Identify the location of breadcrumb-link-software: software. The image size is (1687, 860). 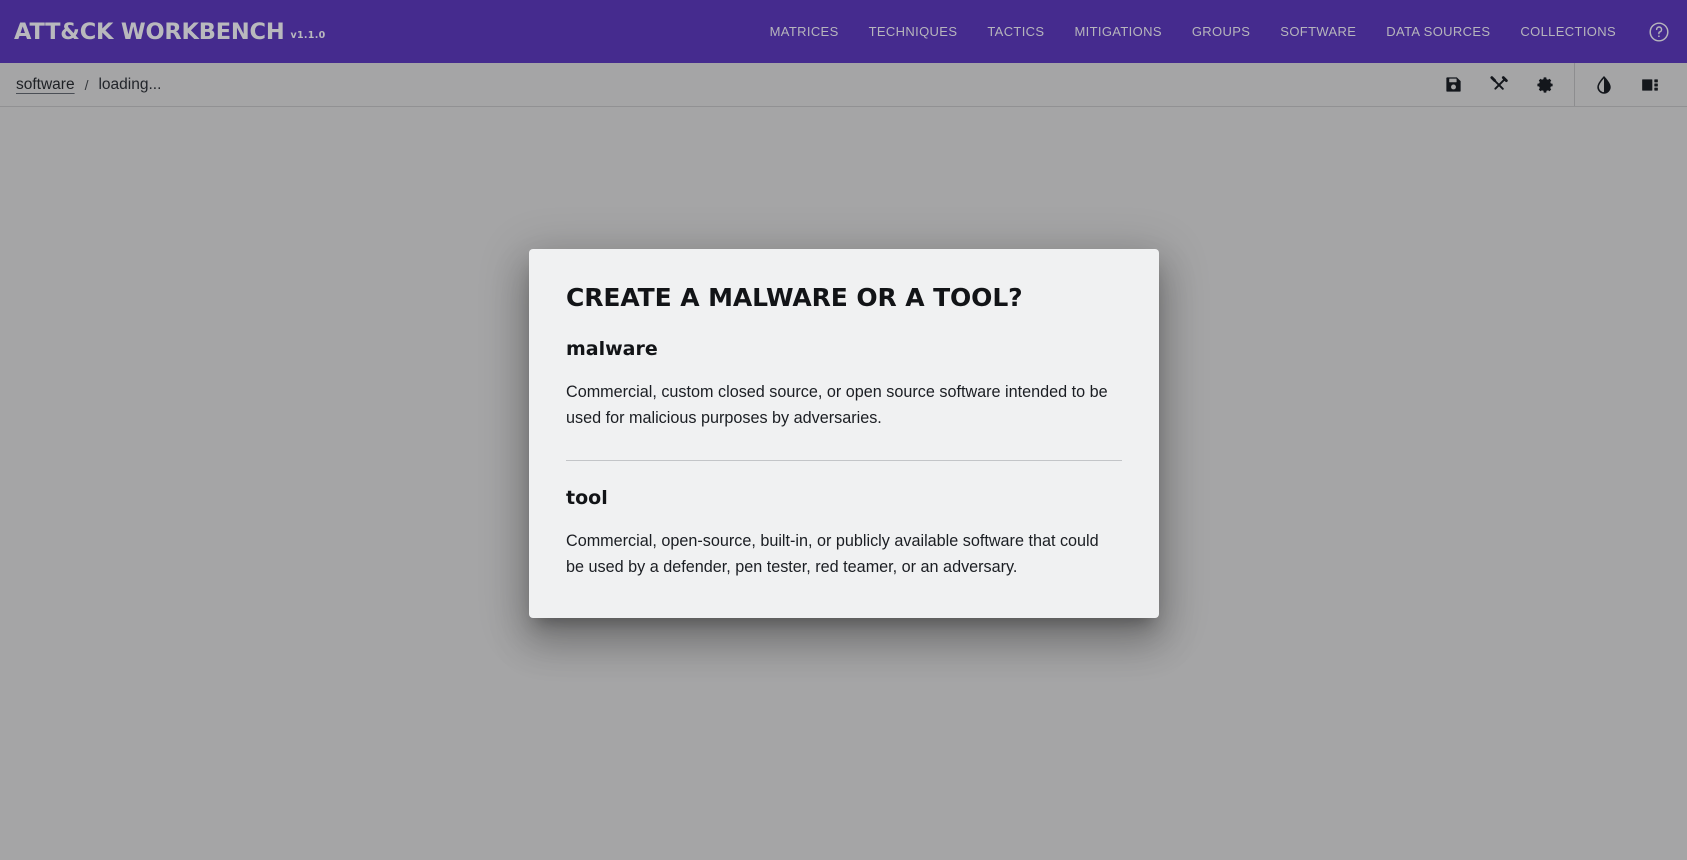
(45, 85).